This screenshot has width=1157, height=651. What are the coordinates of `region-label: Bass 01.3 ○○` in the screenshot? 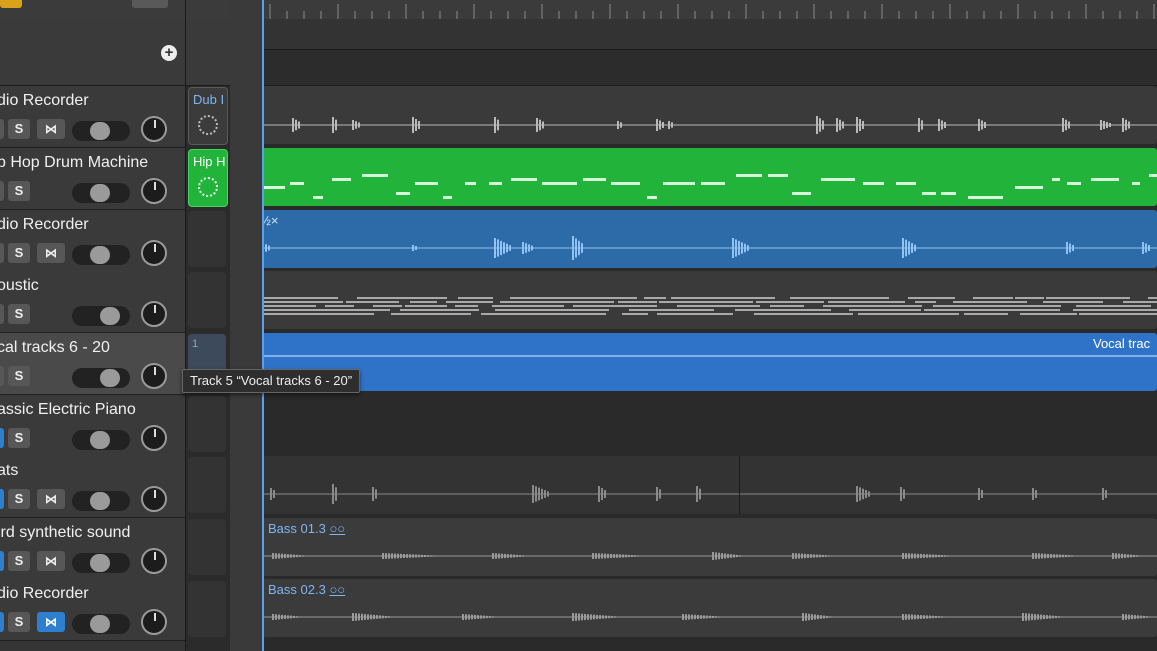 It's located at (307, 528).